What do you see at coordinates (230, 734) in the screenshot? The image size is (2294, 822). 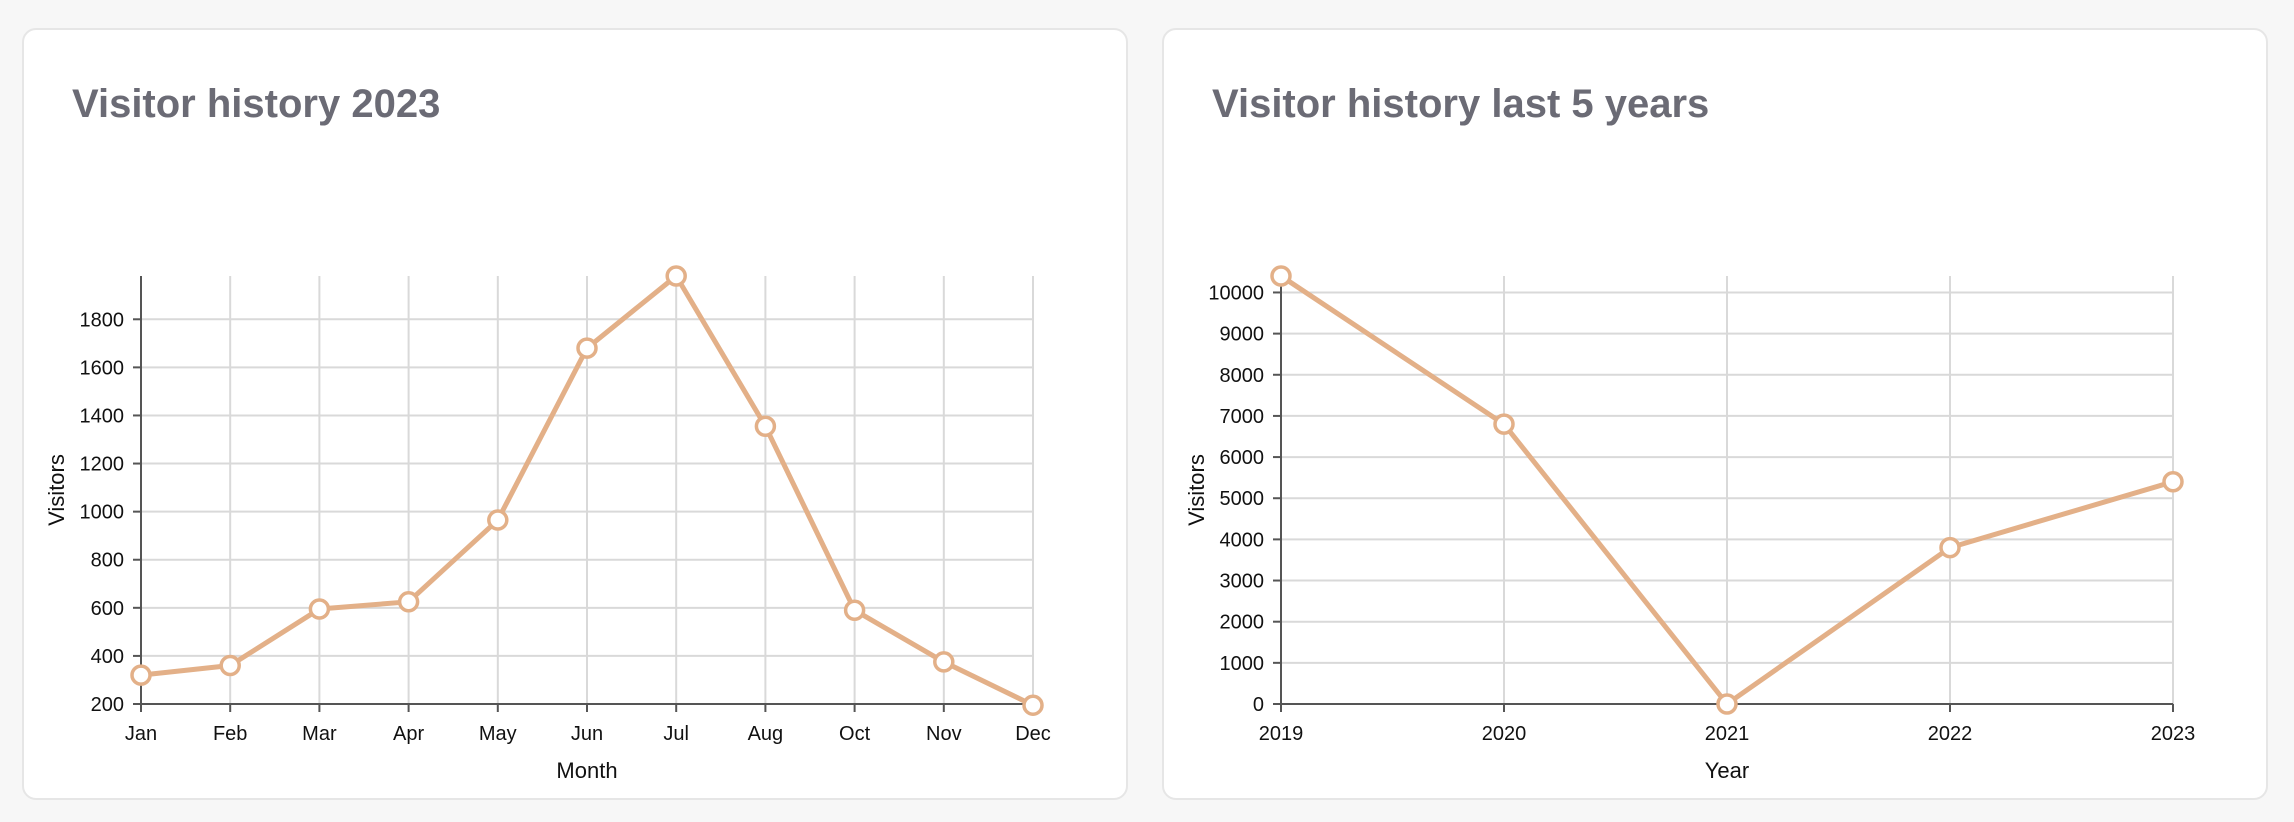 I see `x-tick-label: Feb` at bounding box center [230, 734].